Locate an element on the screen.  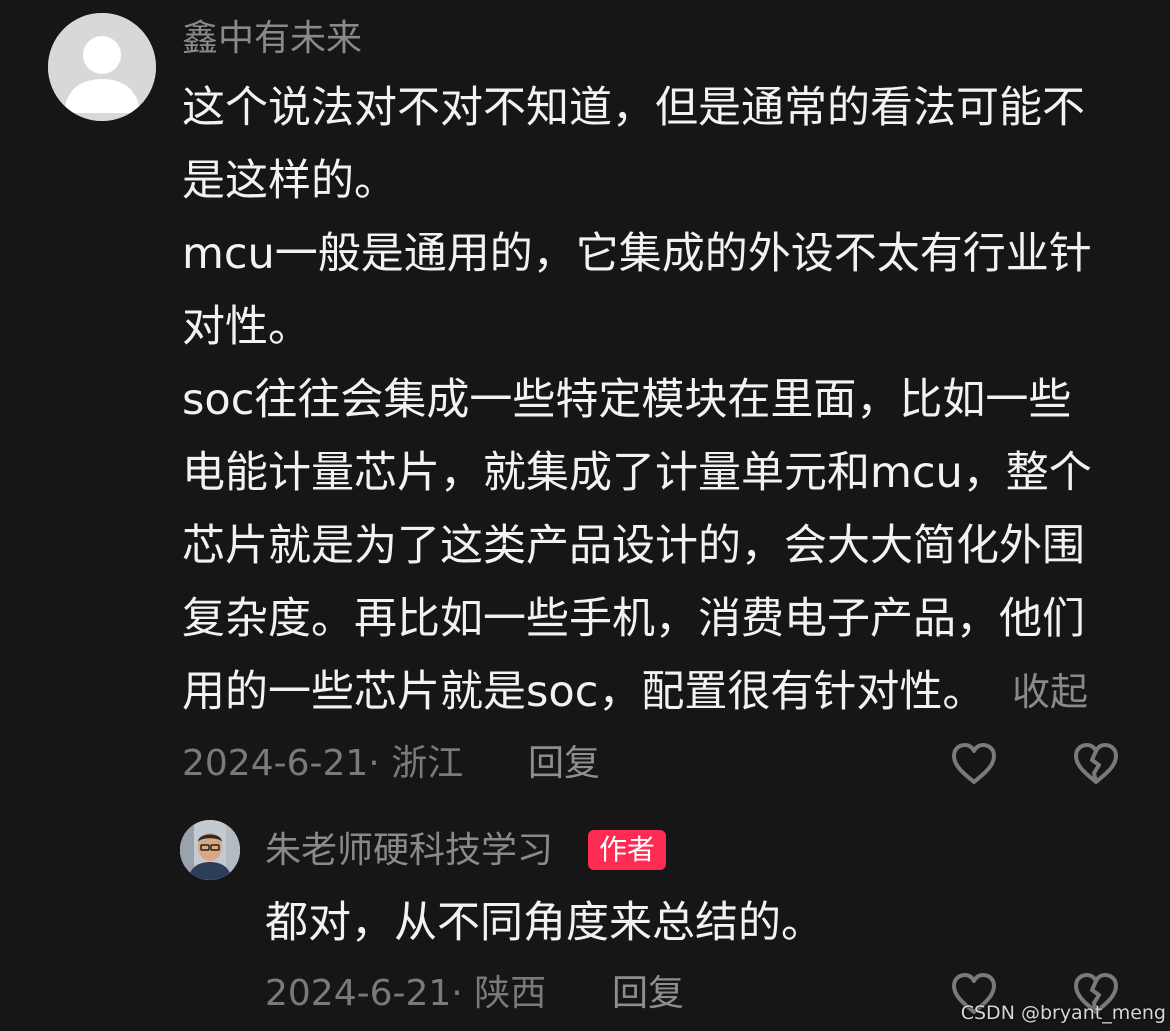
reply-button: 回复 is located at coordinates (564, 764).